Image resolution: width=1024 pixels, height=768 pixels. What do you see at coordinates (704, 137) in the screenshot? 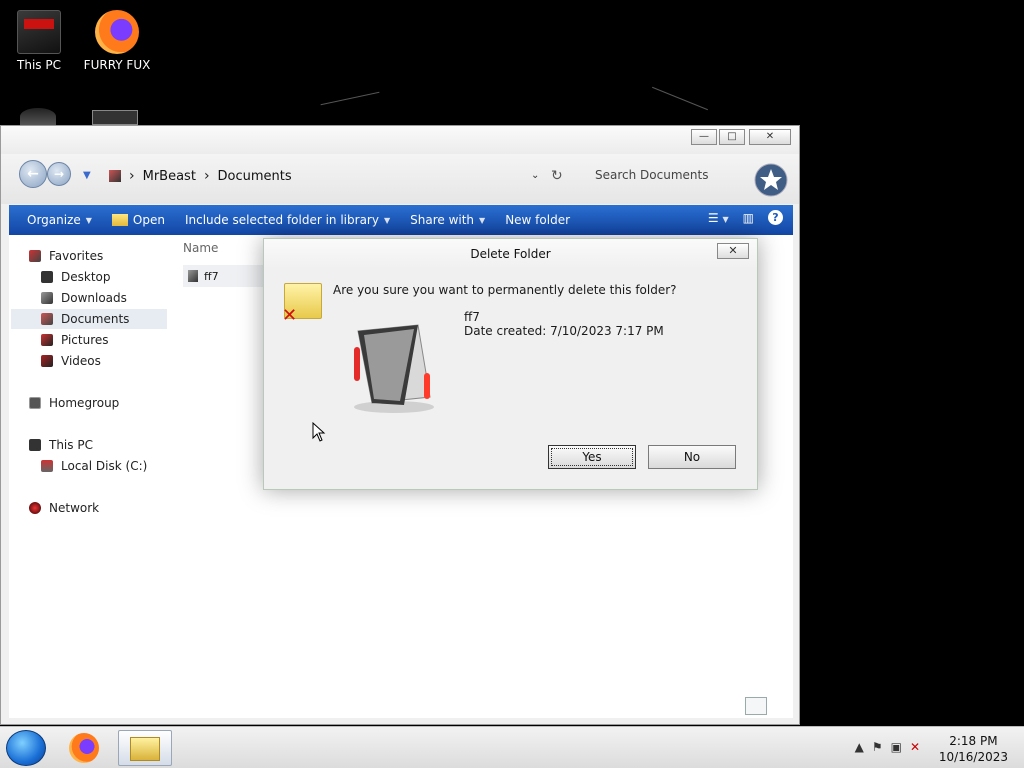
I see `minimize-button: —` at bounding box center [704, 137].